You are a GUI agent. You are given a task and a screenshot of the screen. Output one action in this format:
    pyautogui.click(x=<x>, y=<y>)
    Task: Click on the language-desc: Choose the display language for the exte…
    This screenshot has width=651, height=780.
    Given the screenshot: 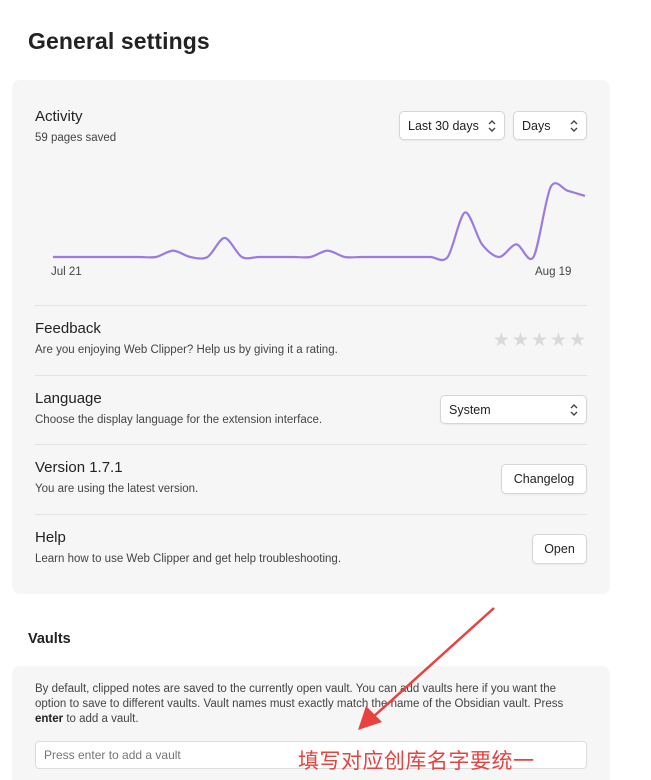 What is the action you would take?
    pyautogui.click(x=179, y=420)
    